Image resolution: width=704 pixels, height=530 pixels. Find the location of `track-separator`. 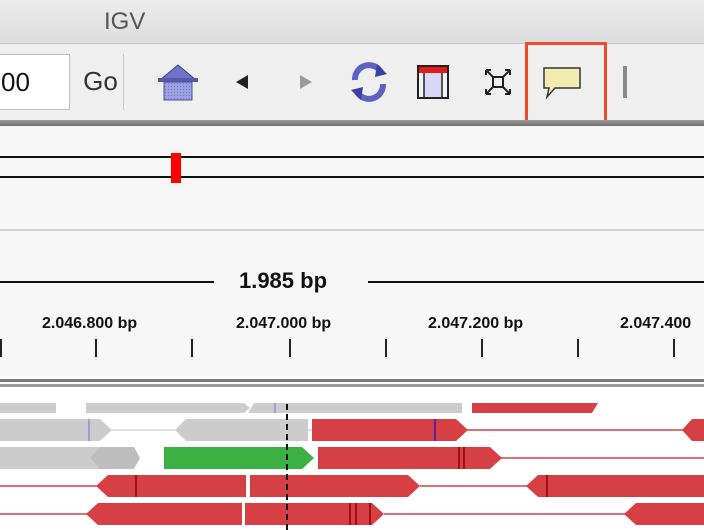

track-separator is located at coordinates (352, 383).